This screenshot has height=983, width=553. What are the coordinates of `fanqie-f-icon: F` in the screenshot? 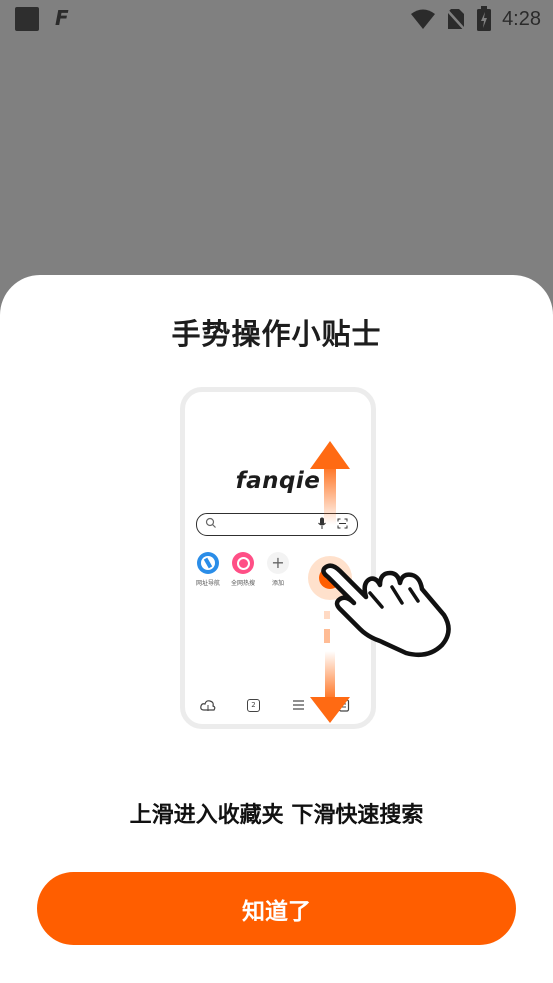 It's located at (62, 18).